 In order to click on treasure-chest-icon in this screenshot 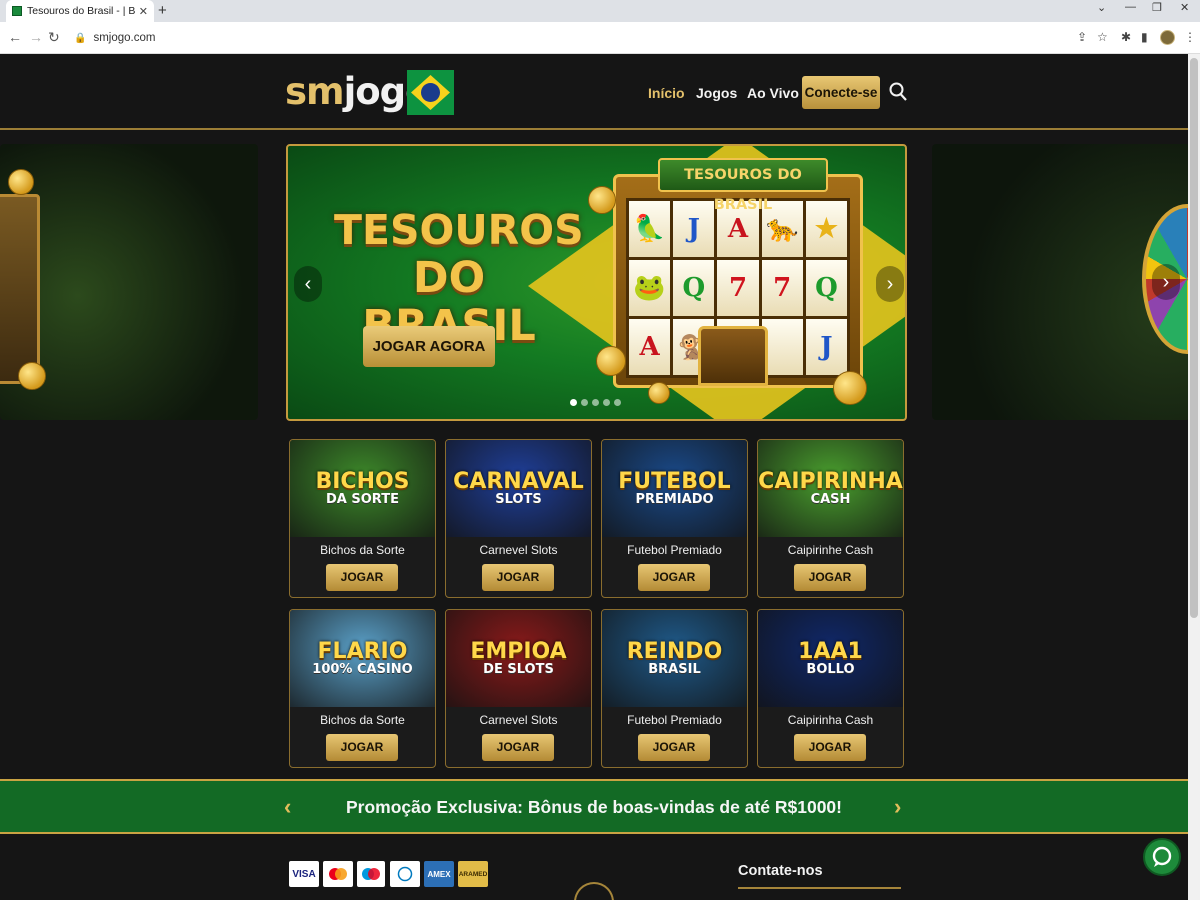, I will do `click(733, 356)`.